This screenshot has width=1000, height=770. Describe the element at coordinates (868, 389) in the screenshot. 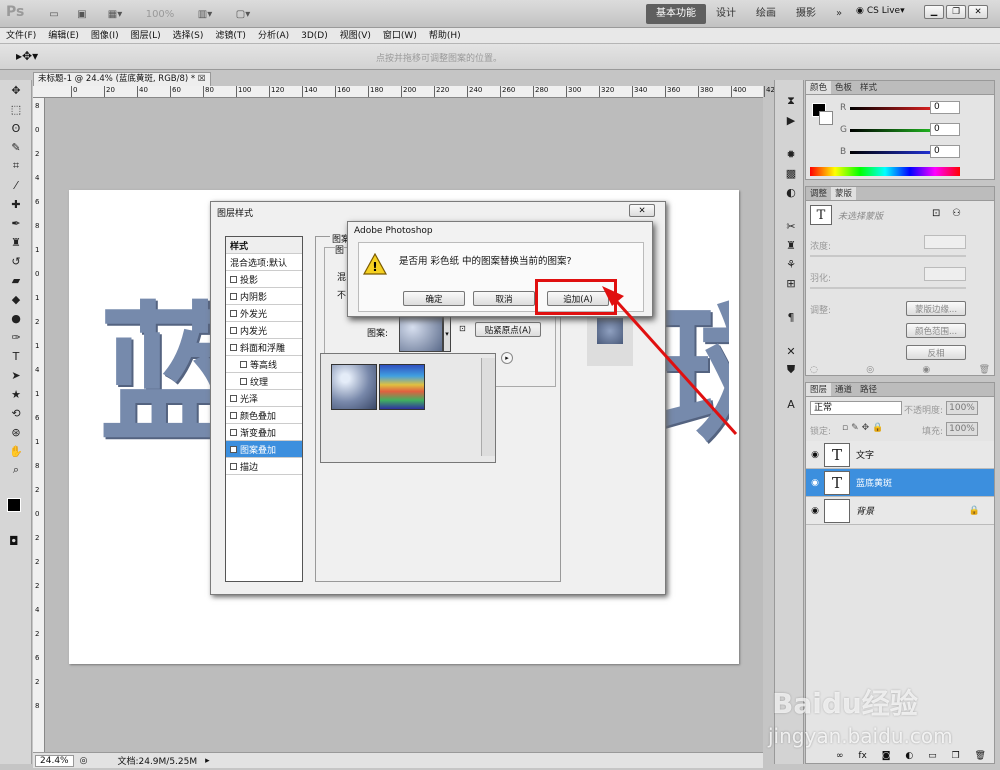

I see `tab-paths: 路径` at that location.